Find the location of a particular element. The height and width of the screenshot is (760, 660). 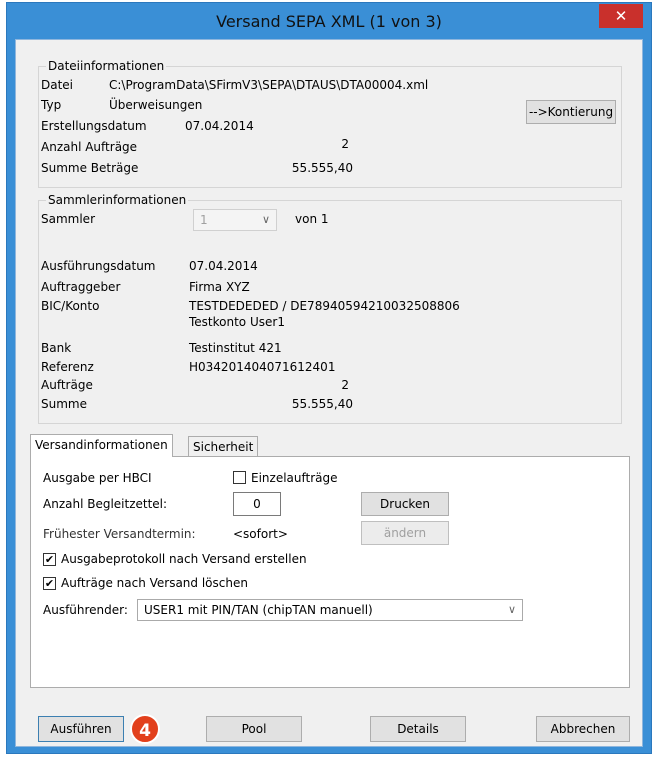

ausfuehrender-label: Ausführender: is located at coordinates (85, 610).